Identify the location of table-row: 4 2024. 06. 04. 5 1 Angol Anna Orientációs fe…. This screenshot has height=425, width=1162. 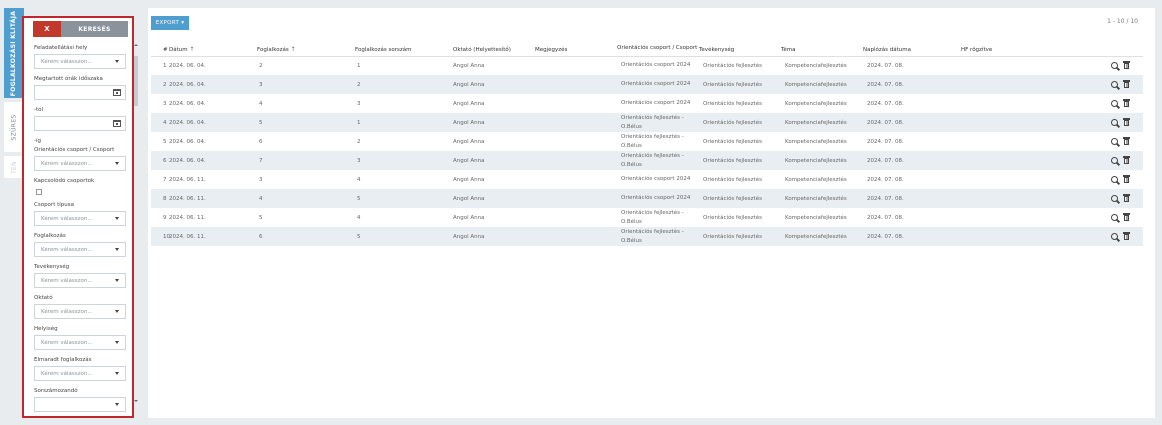
(647, 122).